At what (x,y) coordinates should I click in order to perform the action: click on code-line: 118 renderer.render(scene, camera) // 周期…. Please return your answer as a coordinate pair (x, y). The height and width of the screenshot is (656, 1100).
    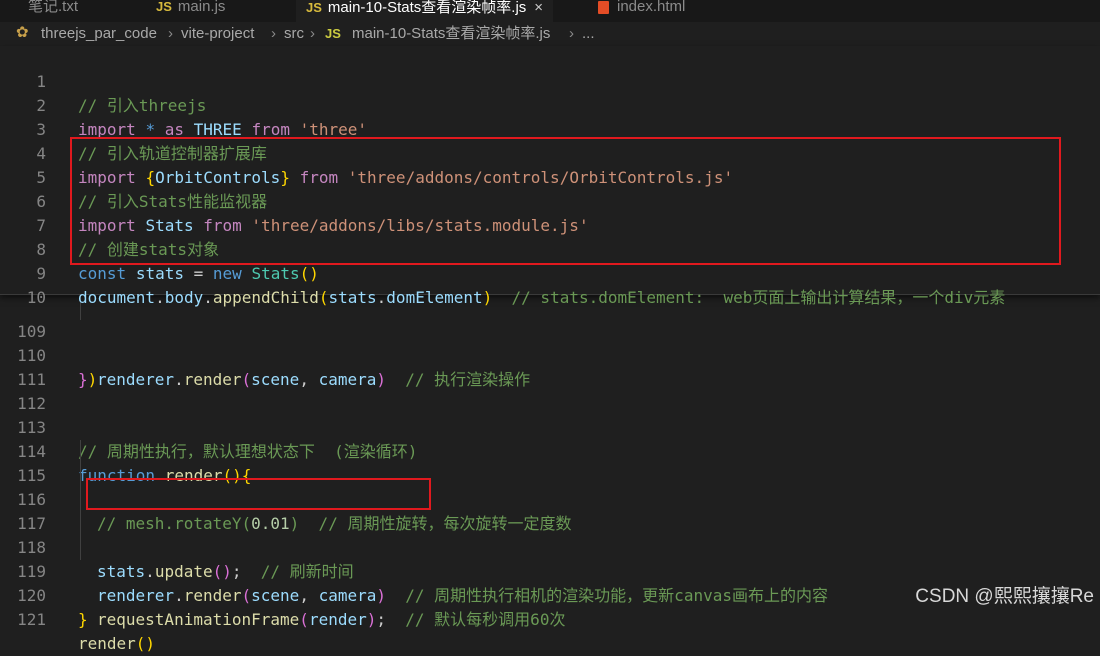
    Looking at the image, I should click on (550, 558).